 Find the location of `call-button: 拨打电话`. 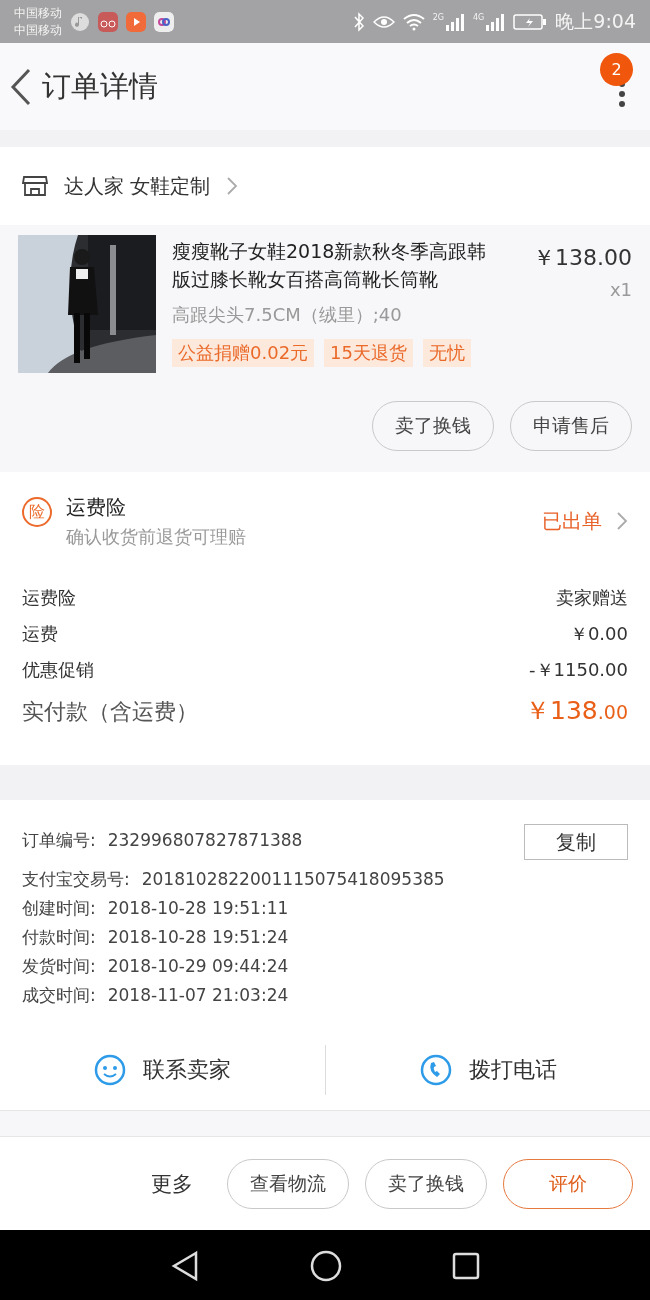

call-button: 拨打电话 is located at coordinates (487, 1070).